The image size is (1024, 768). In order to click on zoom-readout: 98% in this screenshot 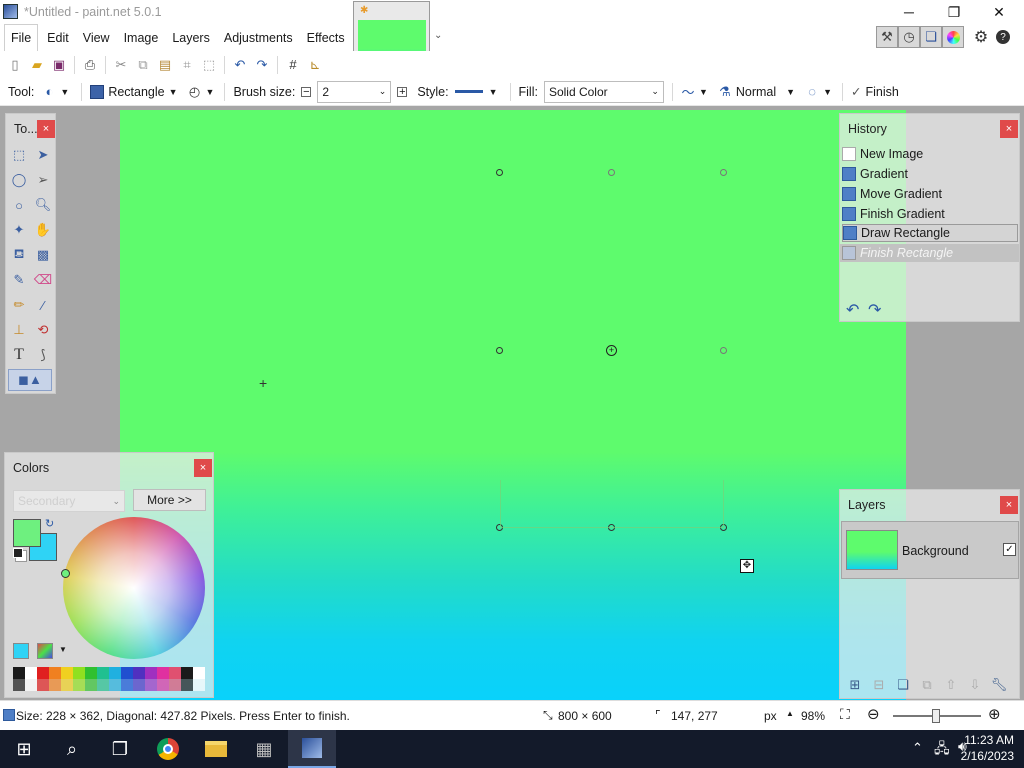, I will do `click(813, 716)`.